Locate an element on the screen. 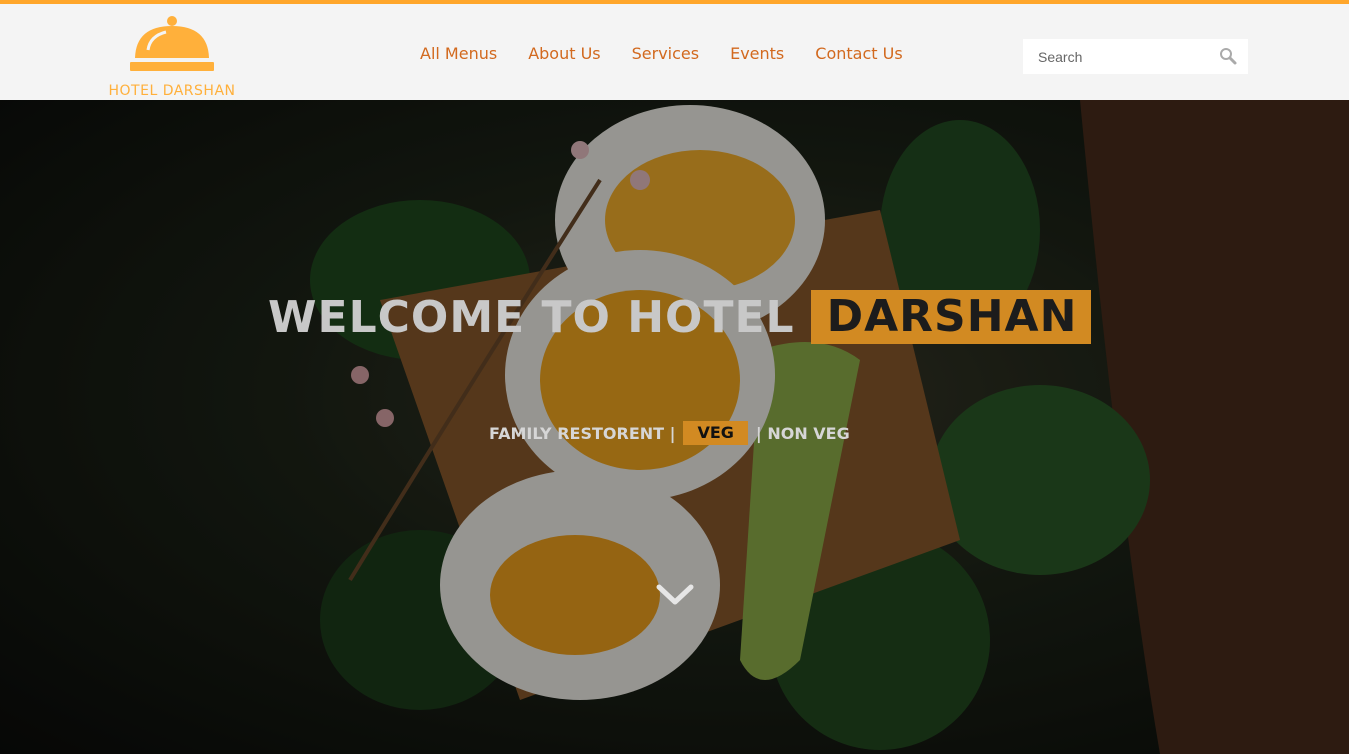  nav-about-us: About Us is located at coordinates (564, 56).